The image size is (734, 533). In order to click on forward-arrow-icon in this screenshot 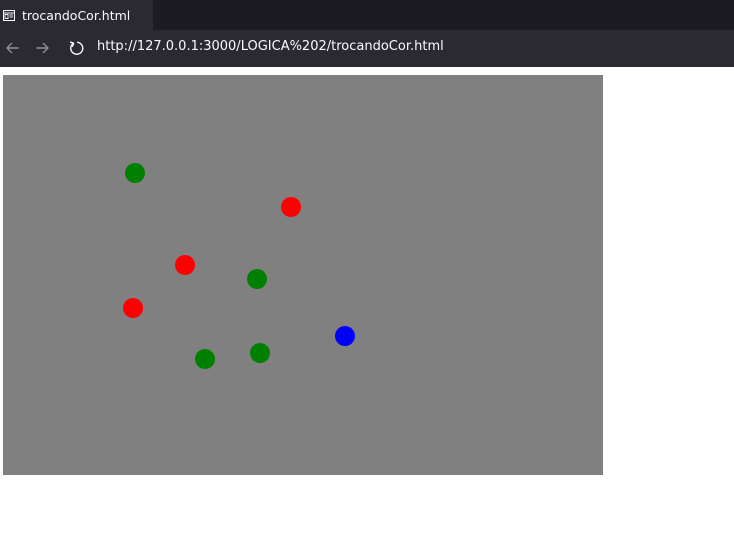, I will do `click(42, 48)`.